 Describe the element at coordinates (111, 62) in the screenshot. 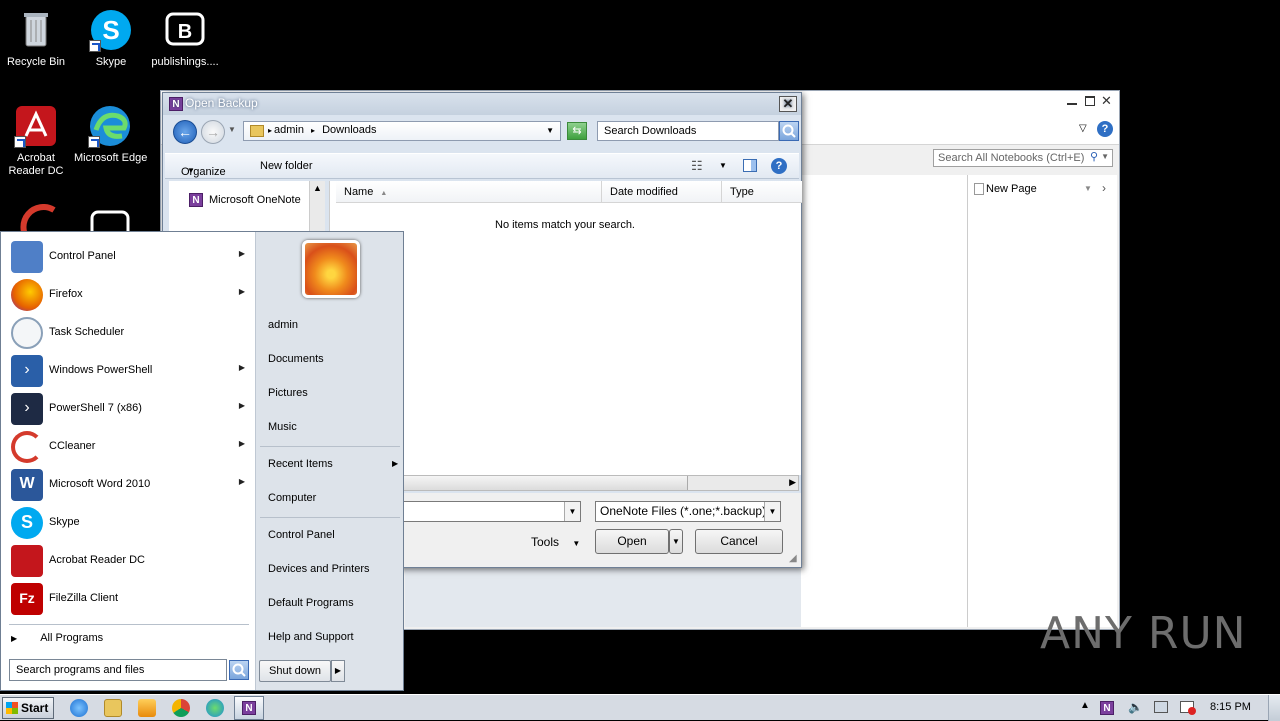

I see `desktop-icon-label: Skype` at that location.